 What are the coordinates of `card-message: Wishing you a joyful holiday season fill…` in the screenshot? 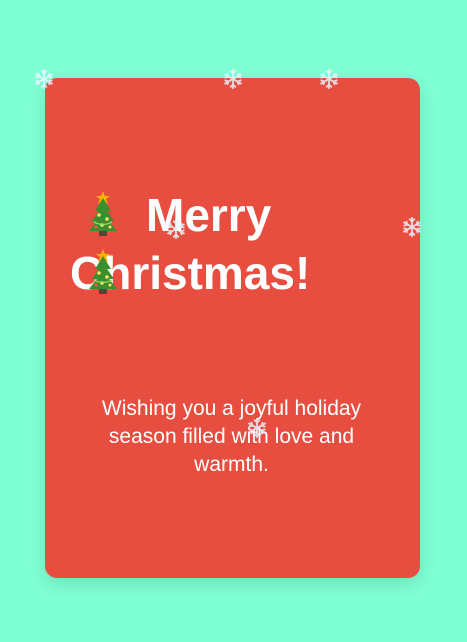 It's located at (231, 436).